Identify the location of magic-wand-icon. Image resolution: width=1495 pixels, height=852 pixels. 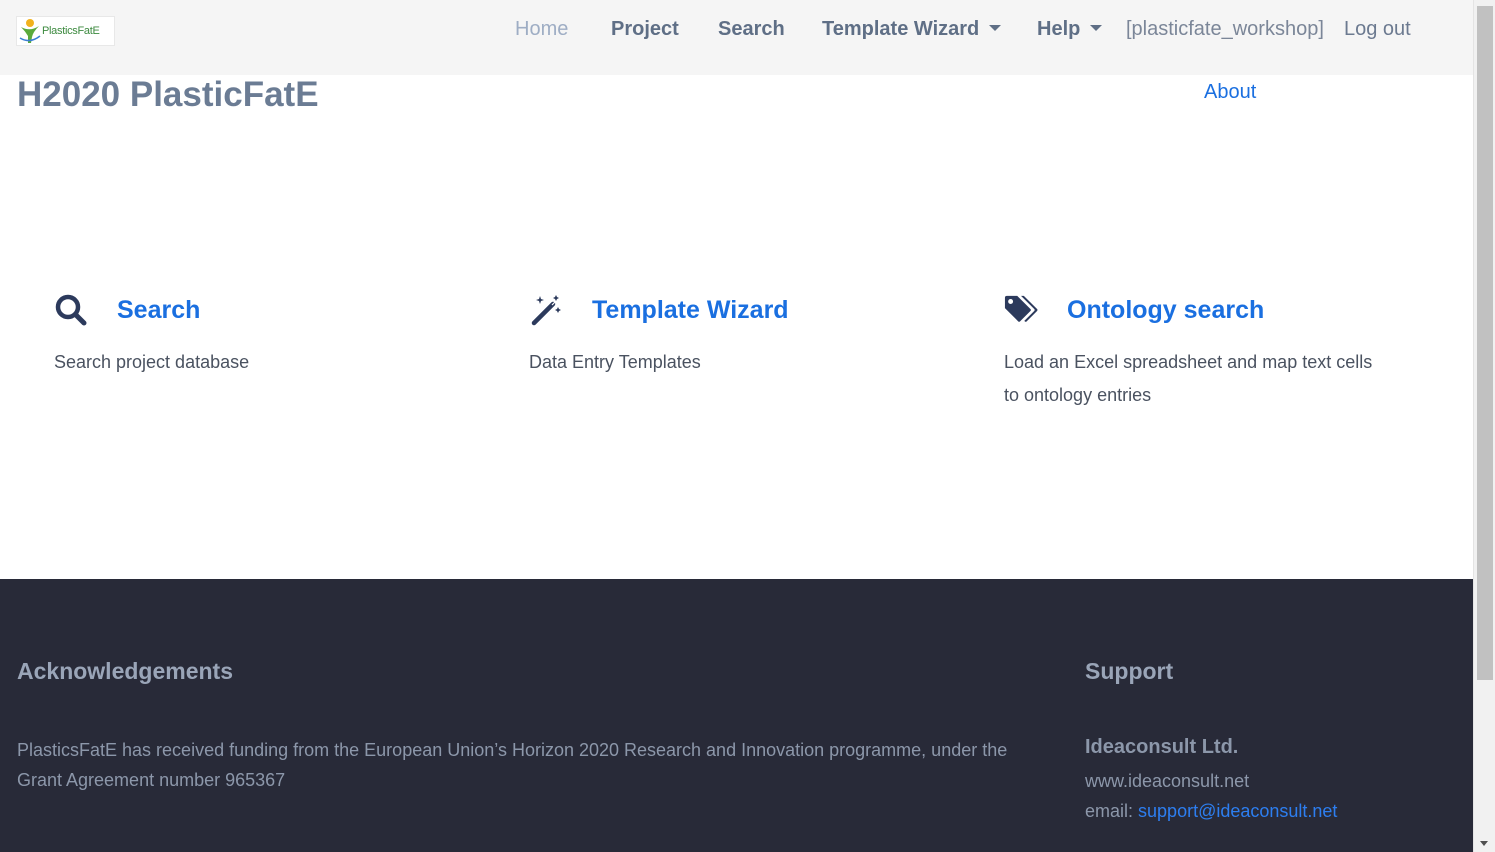
(546, 310).